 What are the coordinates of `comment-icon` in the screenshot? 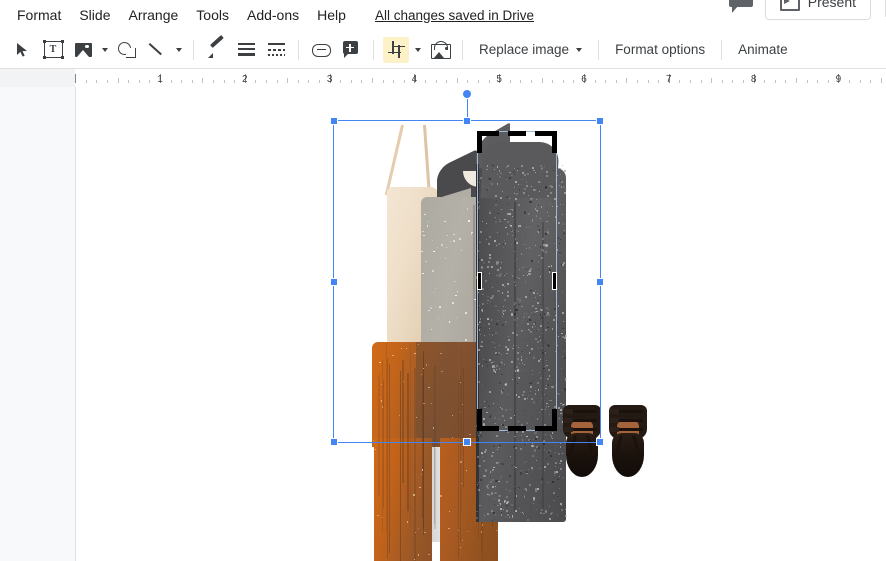 It's located at (741, 7).